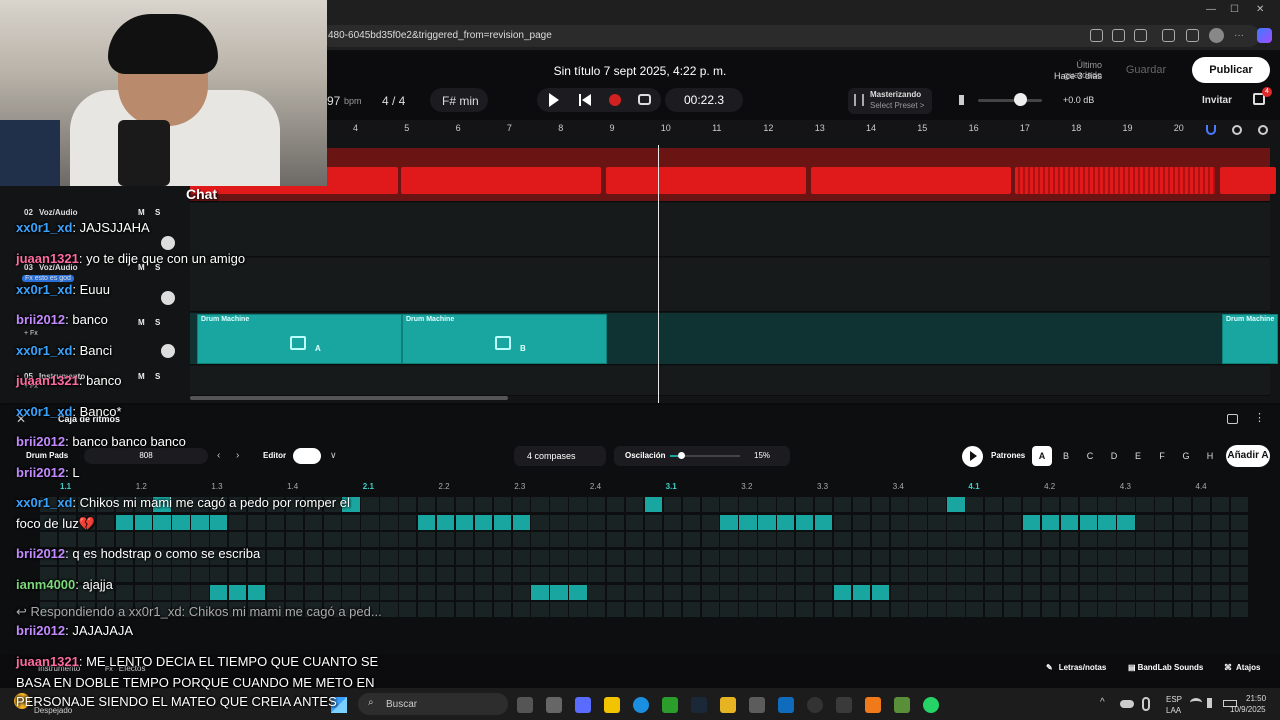  What do you see at coordinates (218, 455) in the screenshot?
I see `prev-kit-icon: ‹` at bounding box center [218, 455].